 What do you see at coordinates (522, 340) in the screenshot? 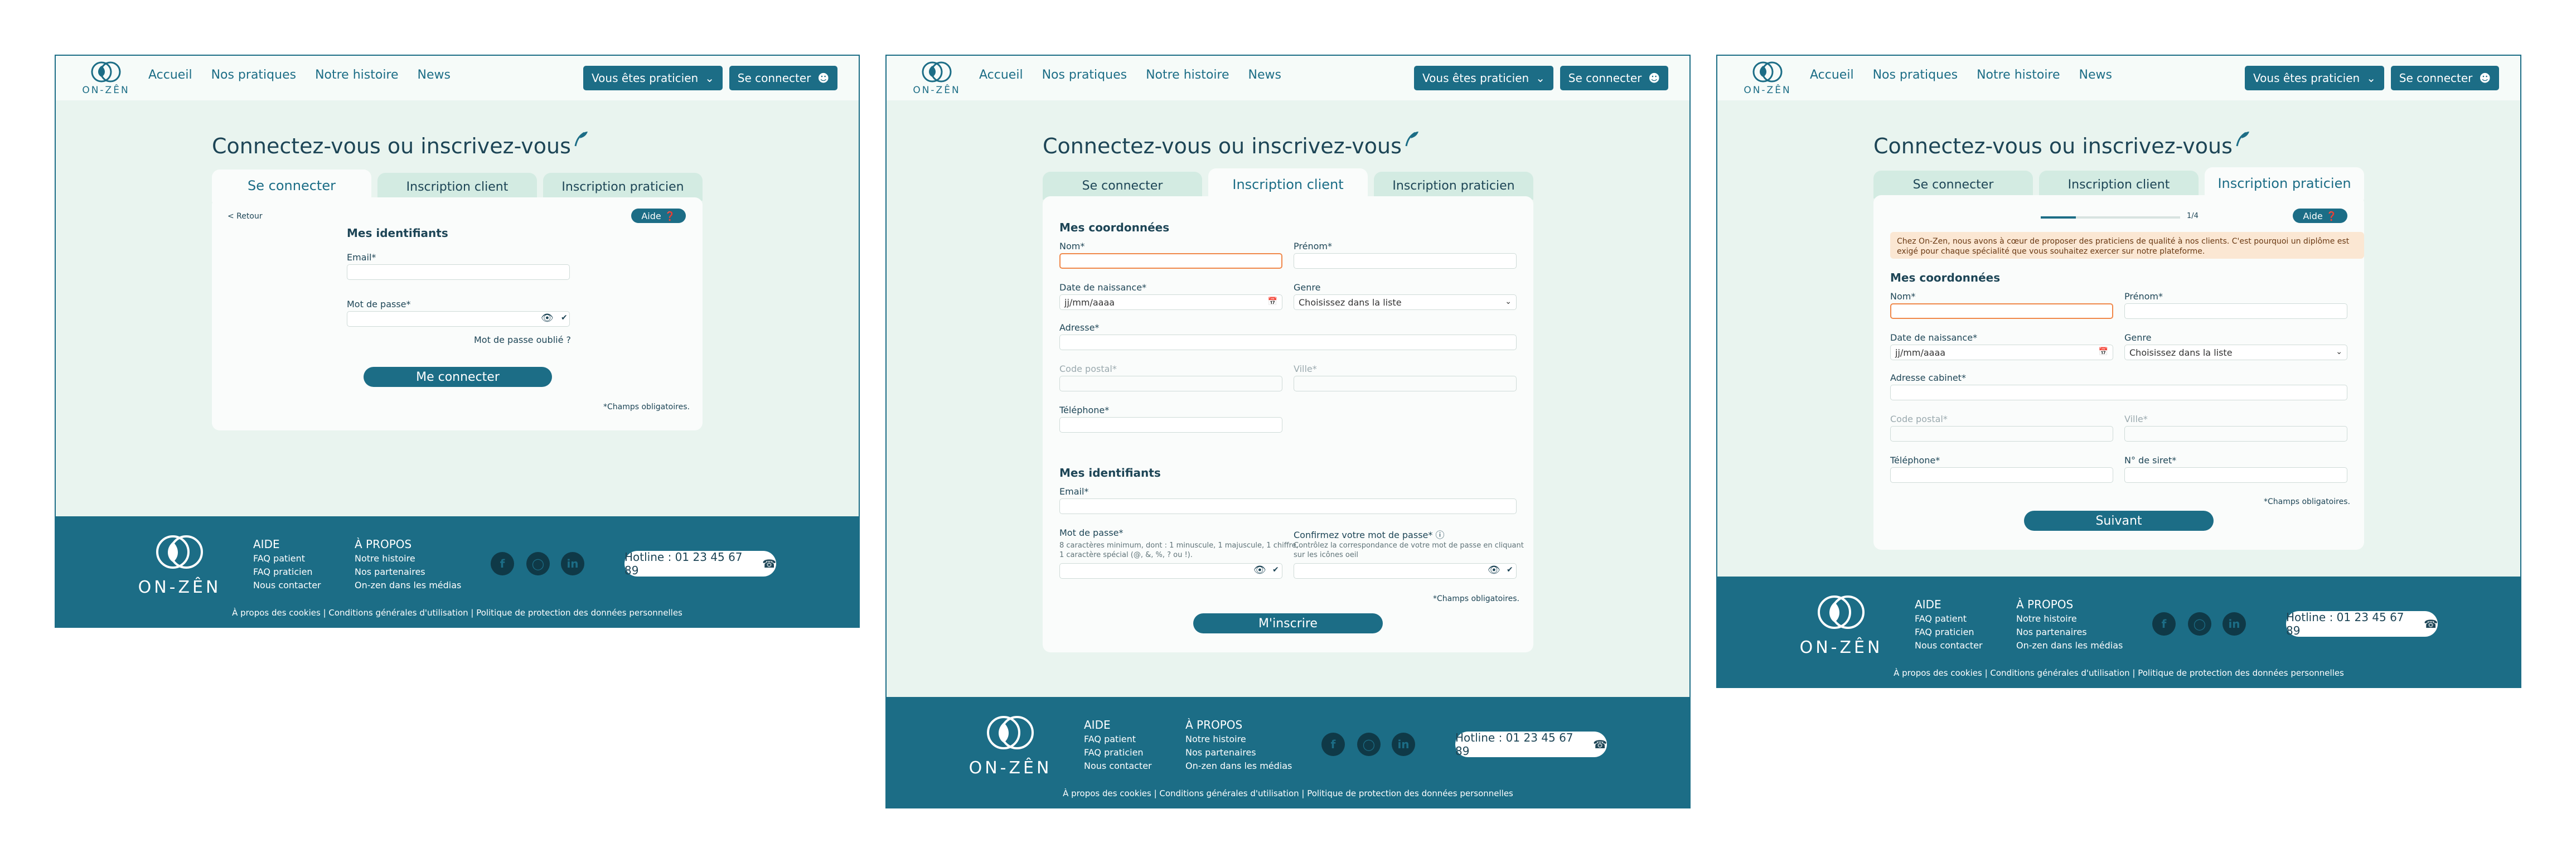
I see `forgot-password-link: Mot de passe oublié ?` at bounding box center [522, 340].